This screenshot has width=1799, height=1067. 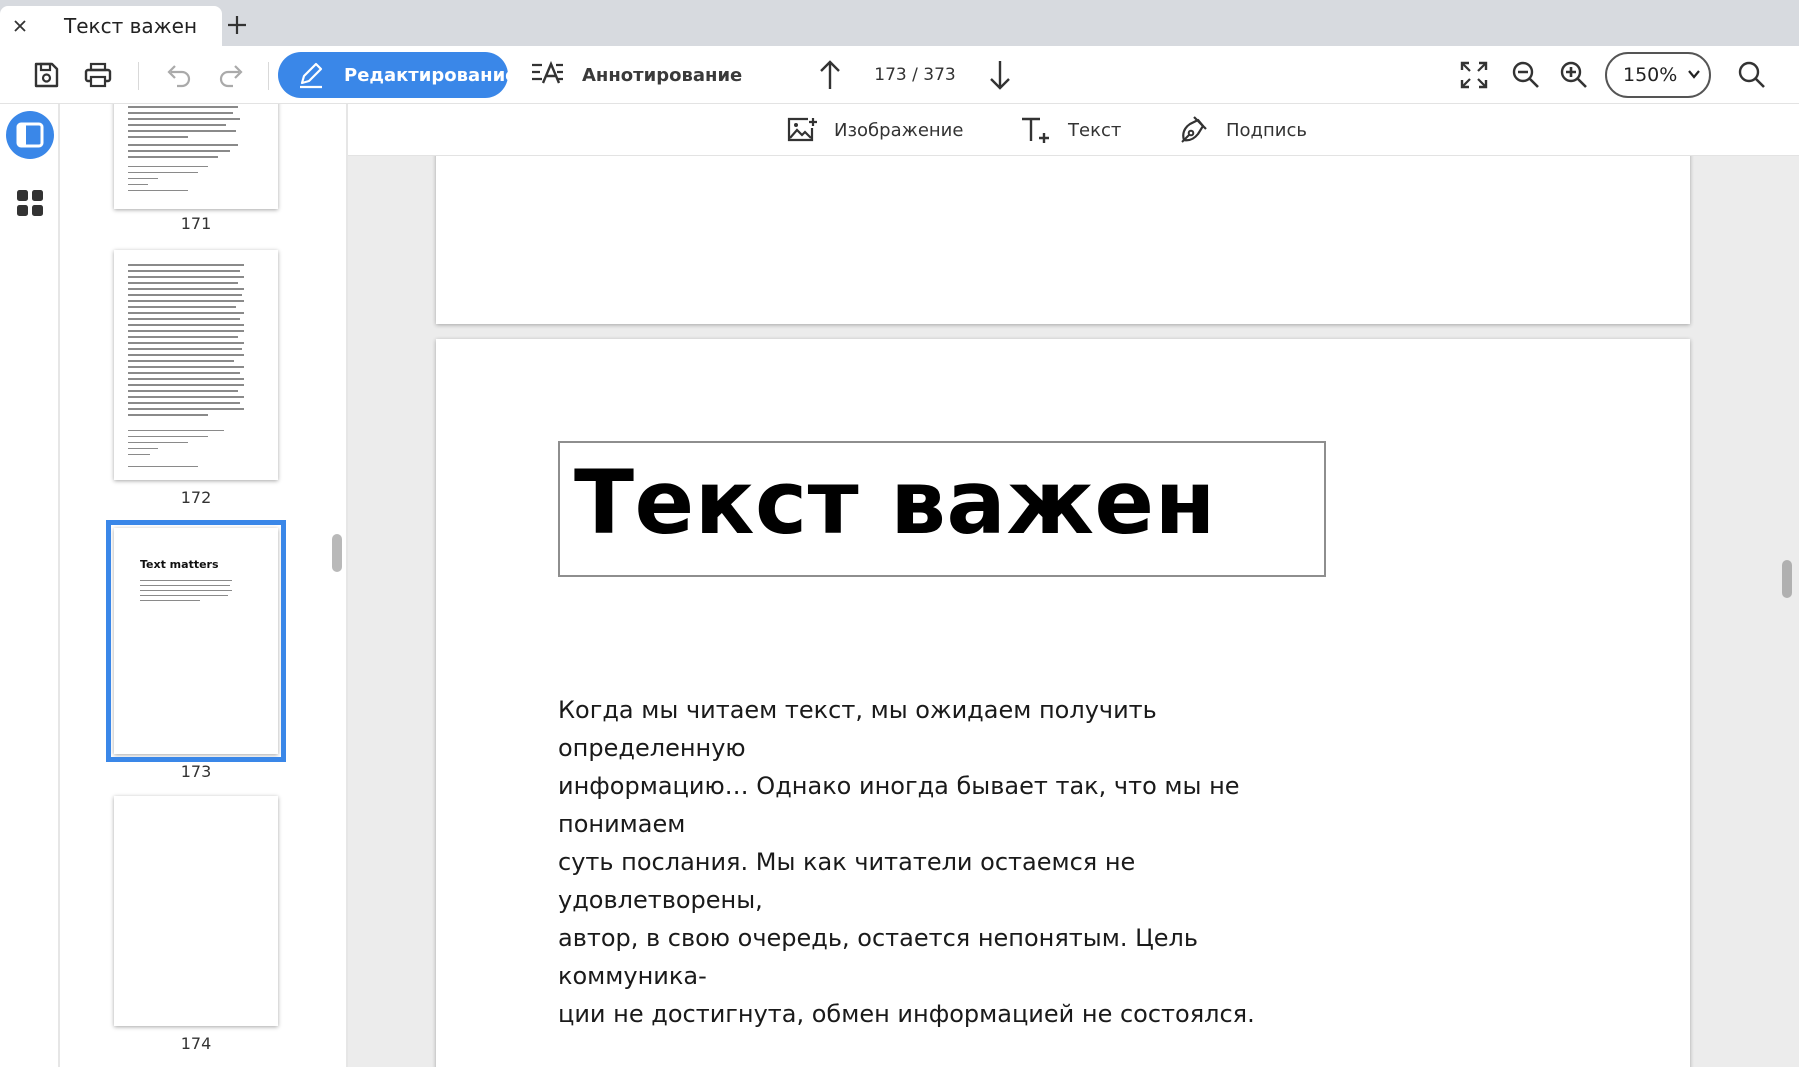 What do you see at coordinates (30, 585) in the screenshot?
I see `left-rail` at bounding box center [30, 585].